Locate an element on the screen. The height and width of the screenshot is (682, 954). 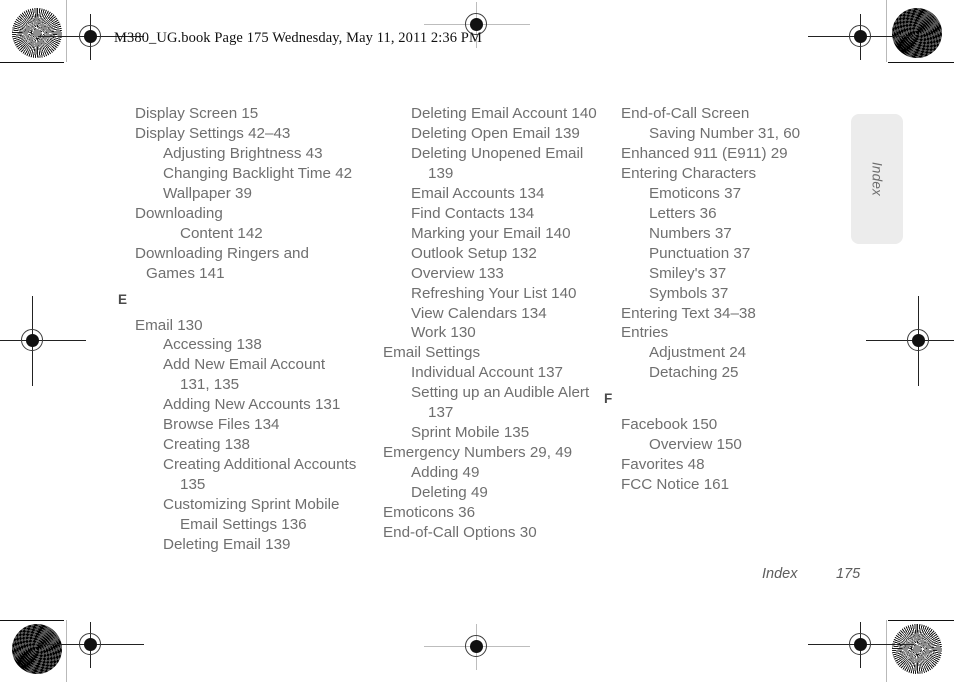
index-entry: View Calendars 134 is located at coordinates (479, 313).